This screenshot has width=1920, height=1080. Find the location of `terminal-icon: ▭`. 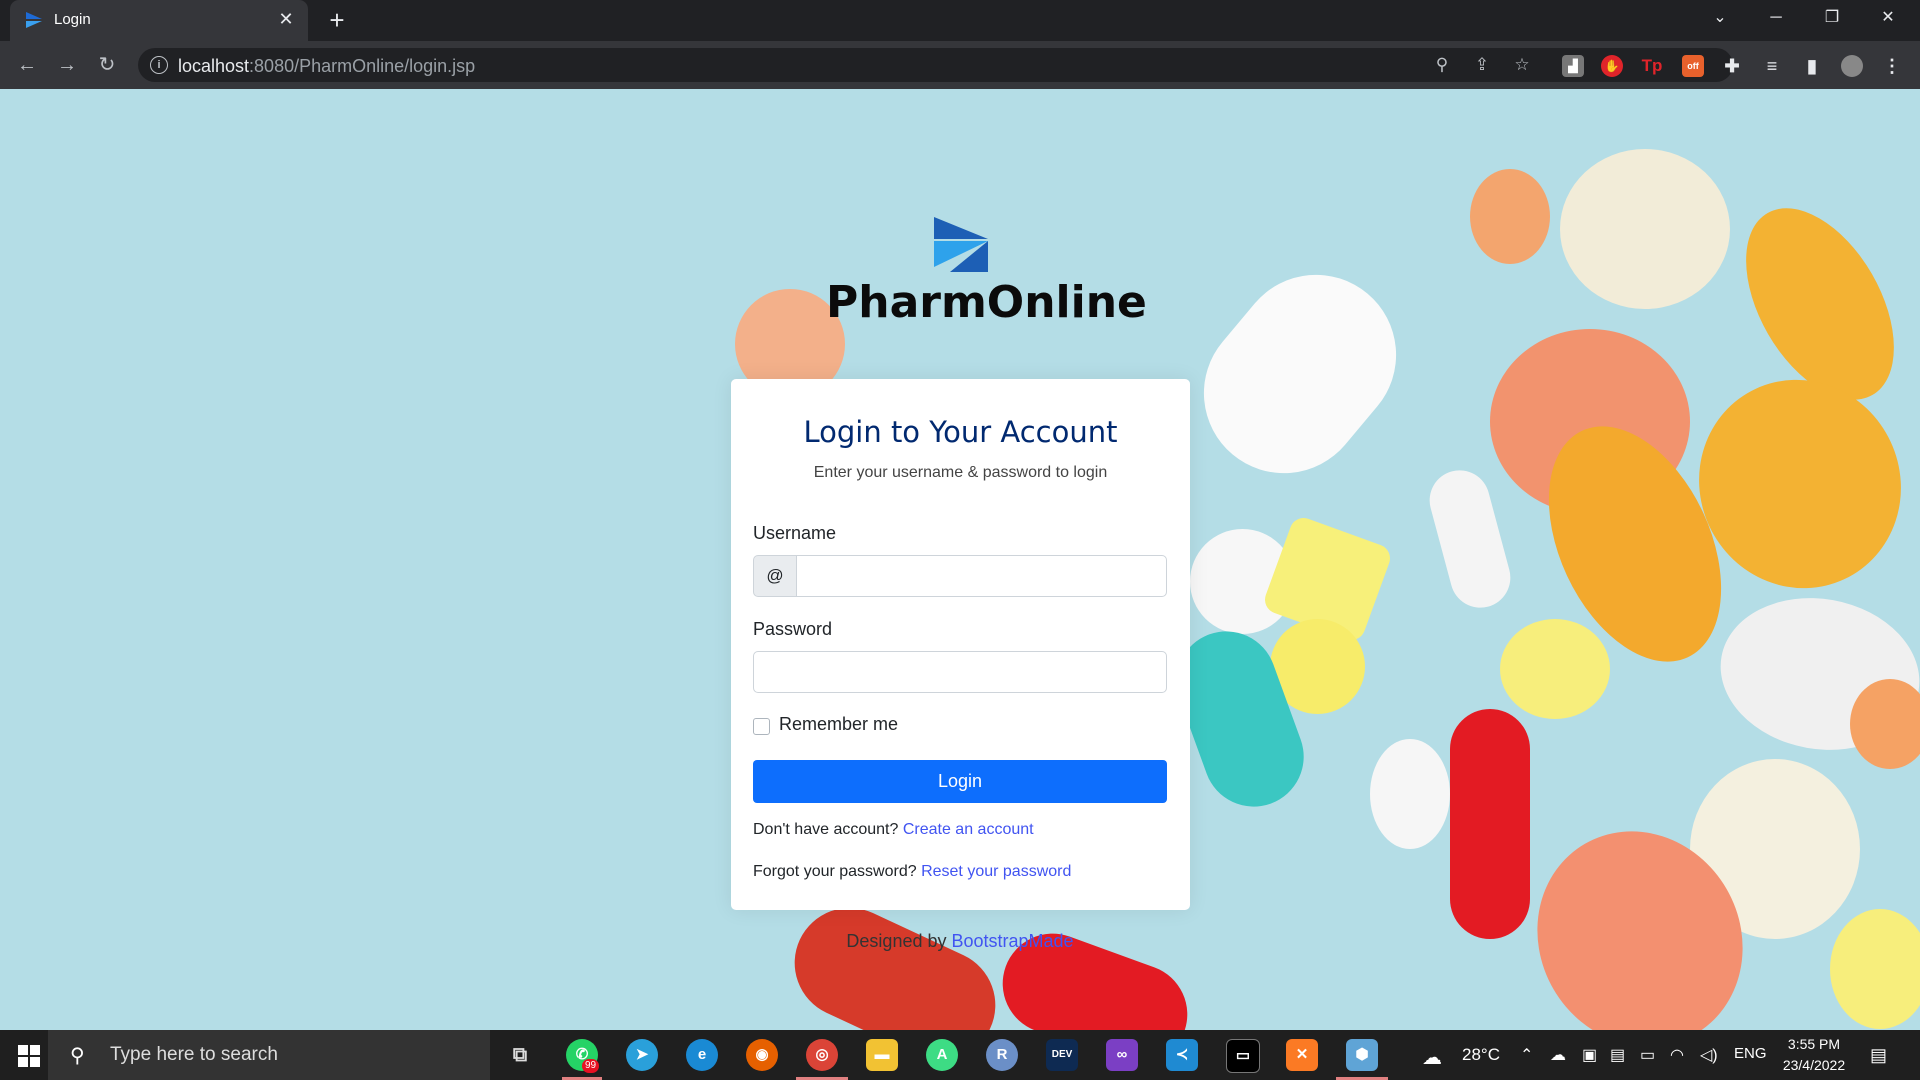

terminal-icon: ▭ is located at coordinates (1243, 1056).